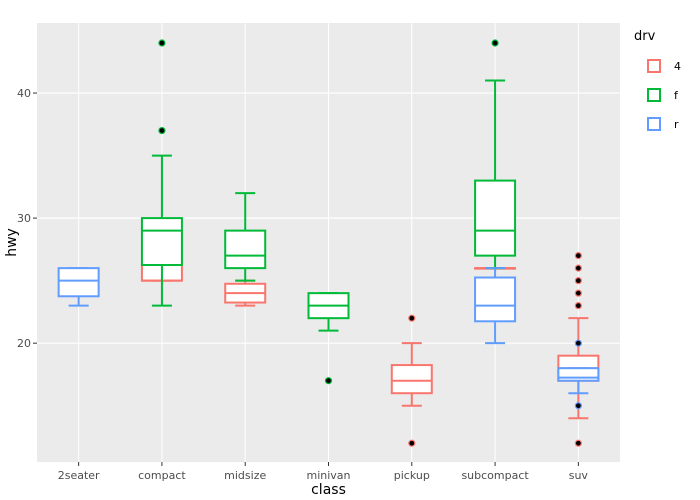 This screenshot has width=700, height=500. I want to click on legend-label: 4, so click(677, 66).